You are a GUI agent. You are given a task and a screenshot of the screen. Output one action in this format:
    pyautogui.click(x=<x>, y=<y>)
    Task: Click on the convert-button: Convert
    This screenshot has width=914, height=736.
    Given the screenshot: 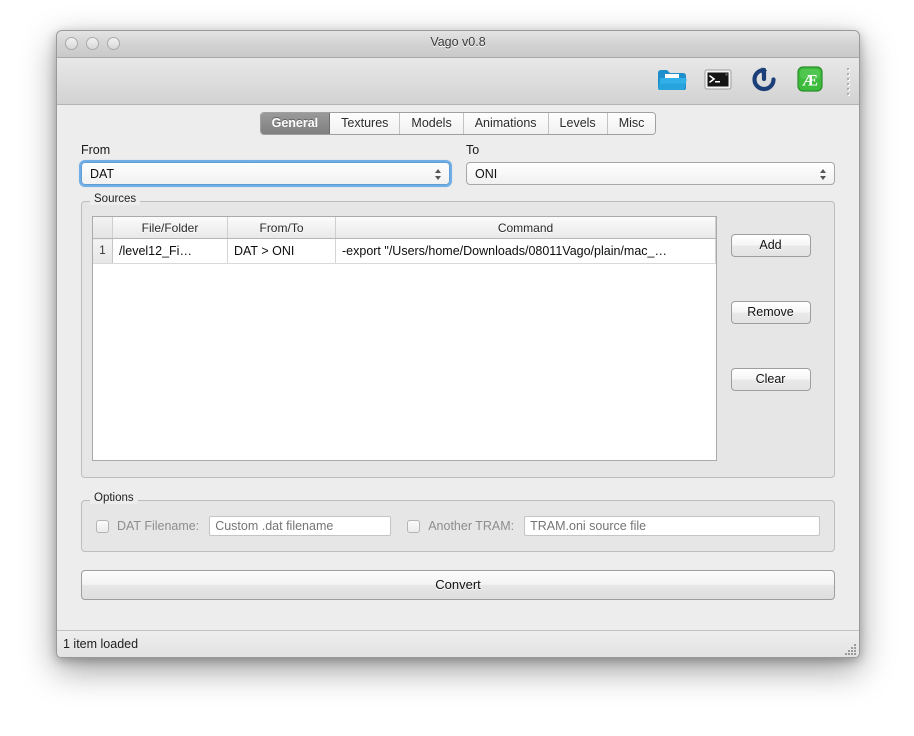 What is the action you would take?
    pyautogui.click(x=458, y=585)
    